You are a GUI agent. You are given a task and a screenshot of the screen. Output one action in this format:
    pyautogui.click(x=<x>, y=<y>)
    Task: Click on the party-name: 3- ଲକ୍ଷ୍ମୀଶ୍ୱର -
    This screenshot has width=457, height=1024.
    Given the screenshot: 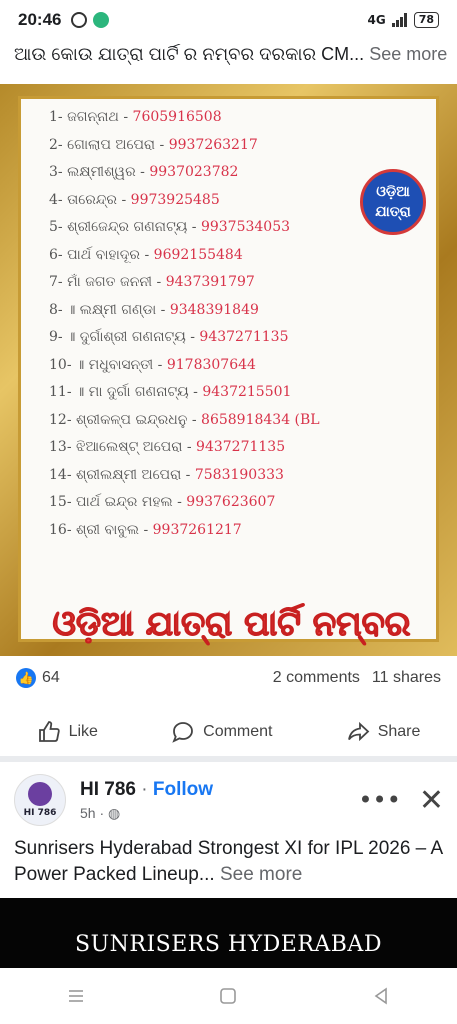 What is the action you would take?
    pyautogui.click(x=97, y=172)
    